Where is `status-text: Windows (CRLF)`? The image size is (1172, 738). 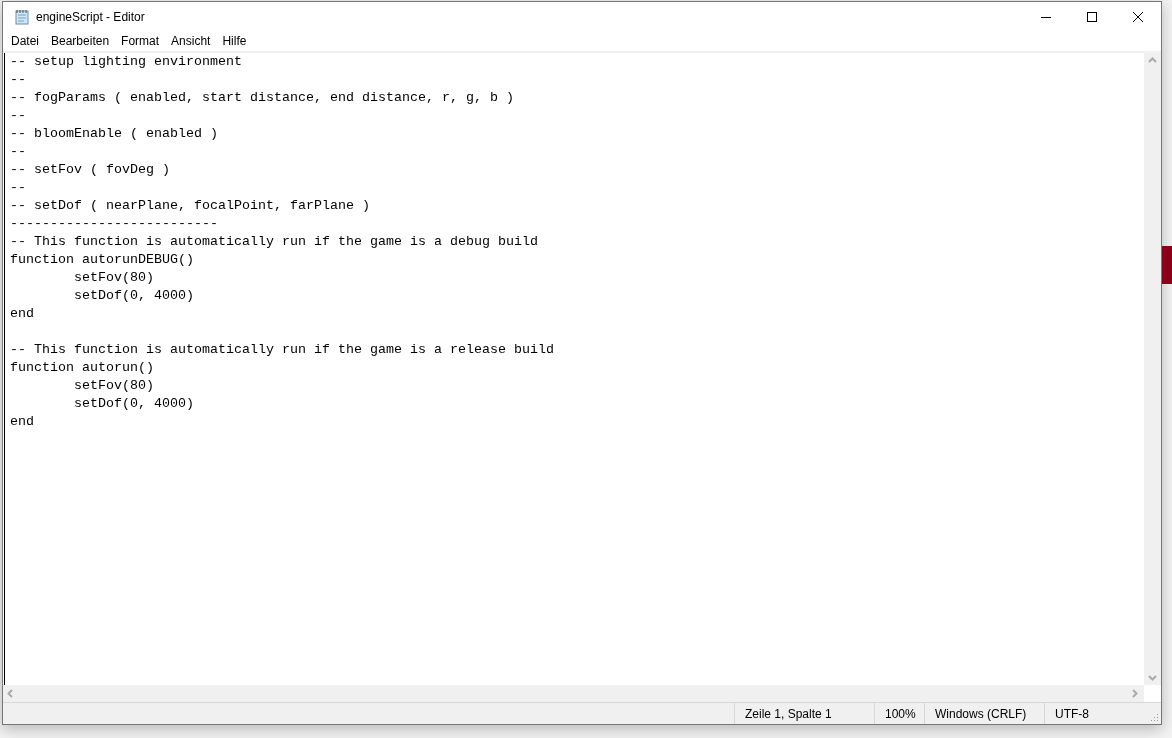 status-text: Windows (CRLF) is located at coordinates (981, 713).